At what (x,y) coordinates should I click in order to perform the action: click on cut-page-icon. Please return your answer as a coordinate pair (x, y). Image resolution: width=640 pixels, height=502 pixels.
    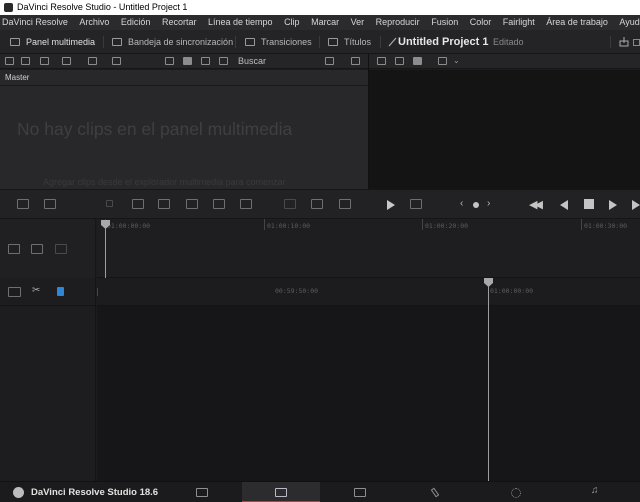
    Looking at the image, I should click on (281, 492).